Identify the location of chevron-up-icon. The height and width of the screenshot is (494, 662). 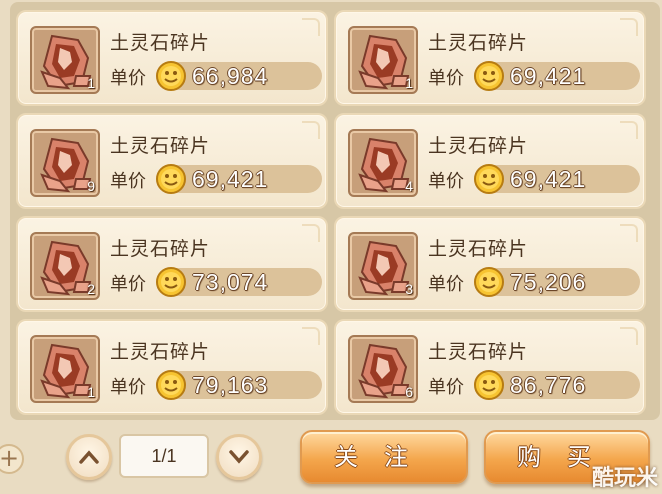
(89, 457).